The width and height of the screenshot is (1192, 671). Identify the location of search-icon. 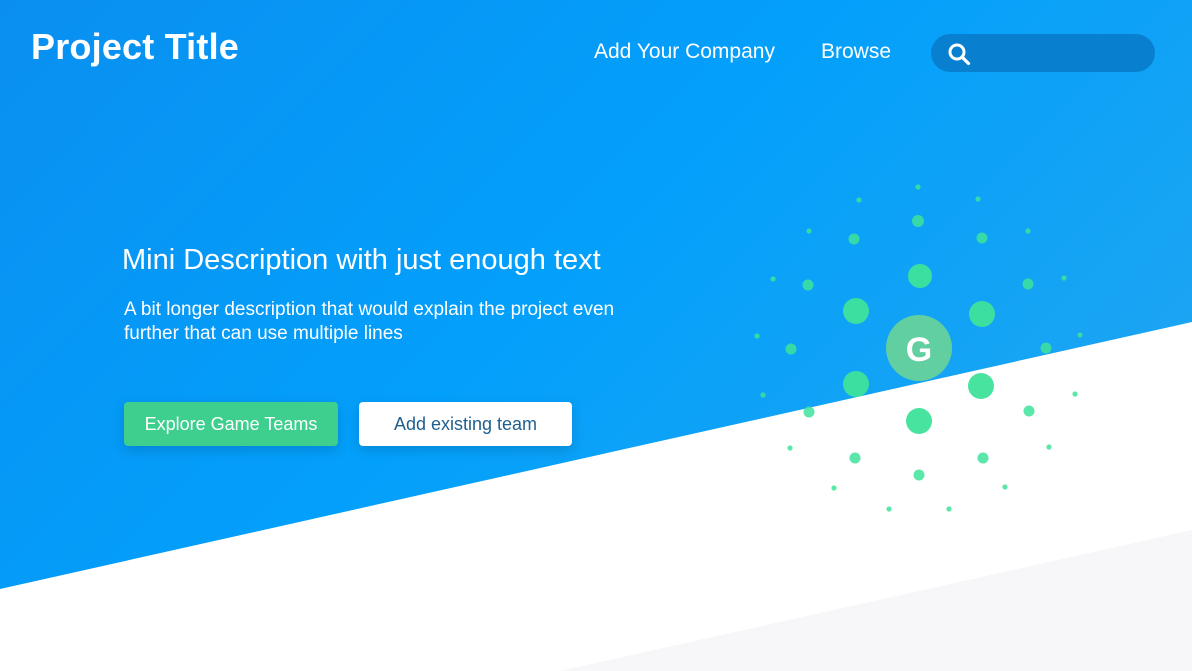
(959, 54).